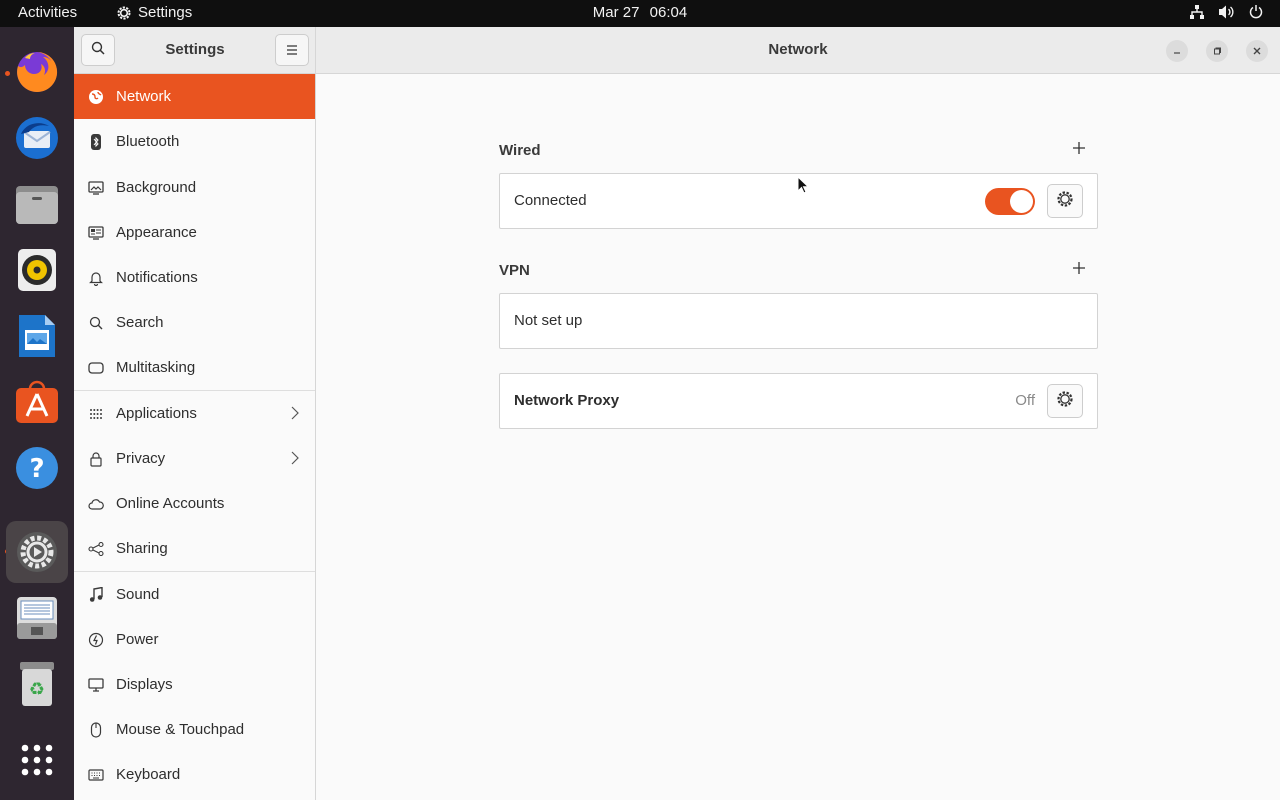 The width and height of the screenshot is (1280, 800). I want to click on wired-settings-button, so click(1065, 201).